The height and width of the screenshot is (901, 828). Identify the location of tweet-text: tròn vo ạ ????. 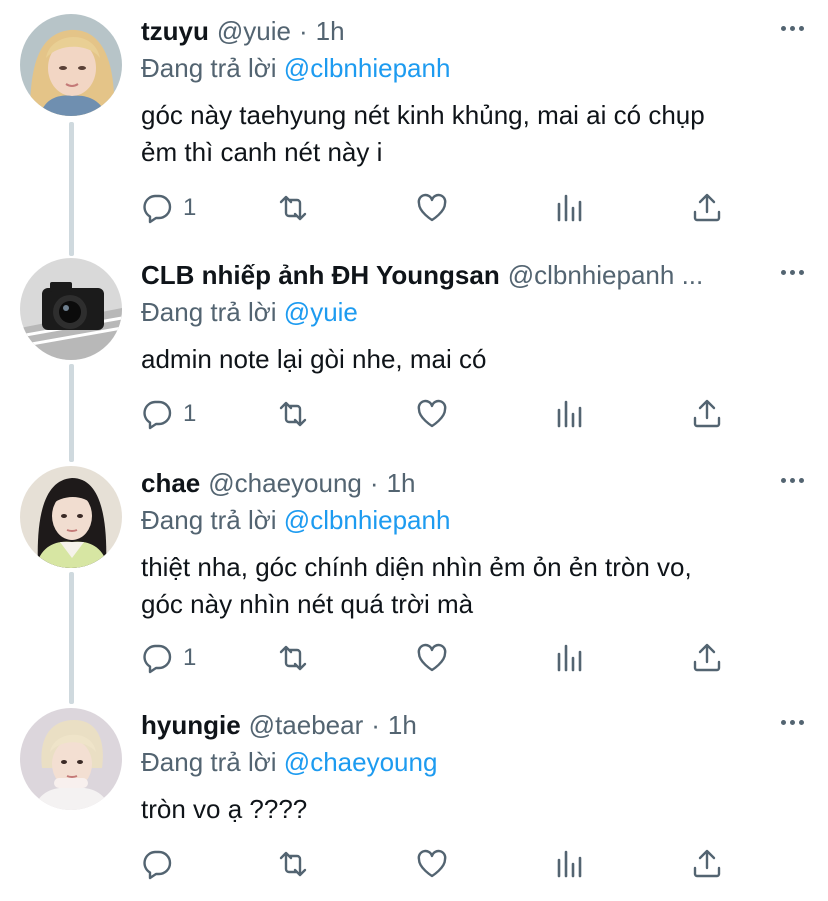
(474, 809).